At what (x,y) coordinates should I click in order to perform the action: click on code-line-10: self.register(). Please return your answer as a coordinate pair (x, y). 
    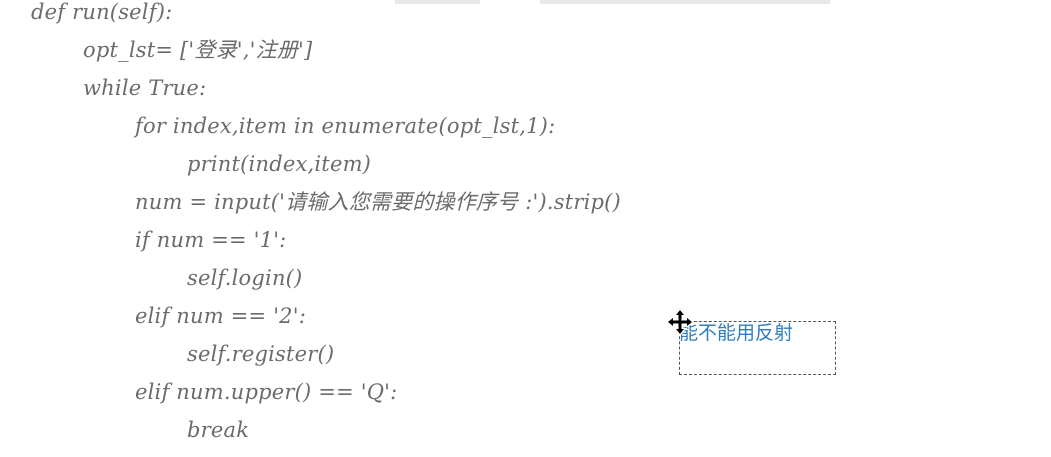
    Looking at the image, I should click on (261, 354).